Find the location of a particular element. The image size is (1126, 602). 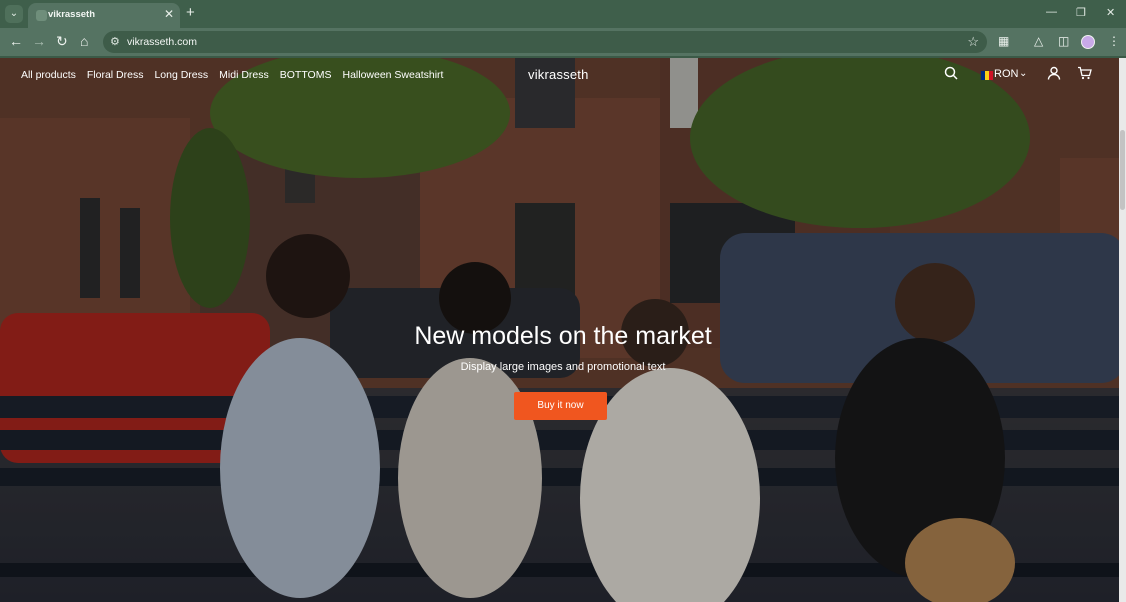

nav-link-midi-dress: Midi Dress is located at coordinates (244, 75).